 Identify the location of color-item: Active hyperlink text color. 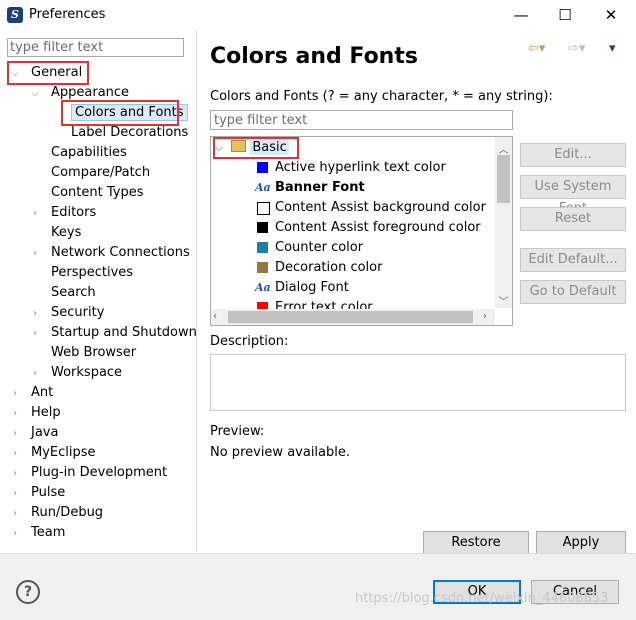
(350, 168).